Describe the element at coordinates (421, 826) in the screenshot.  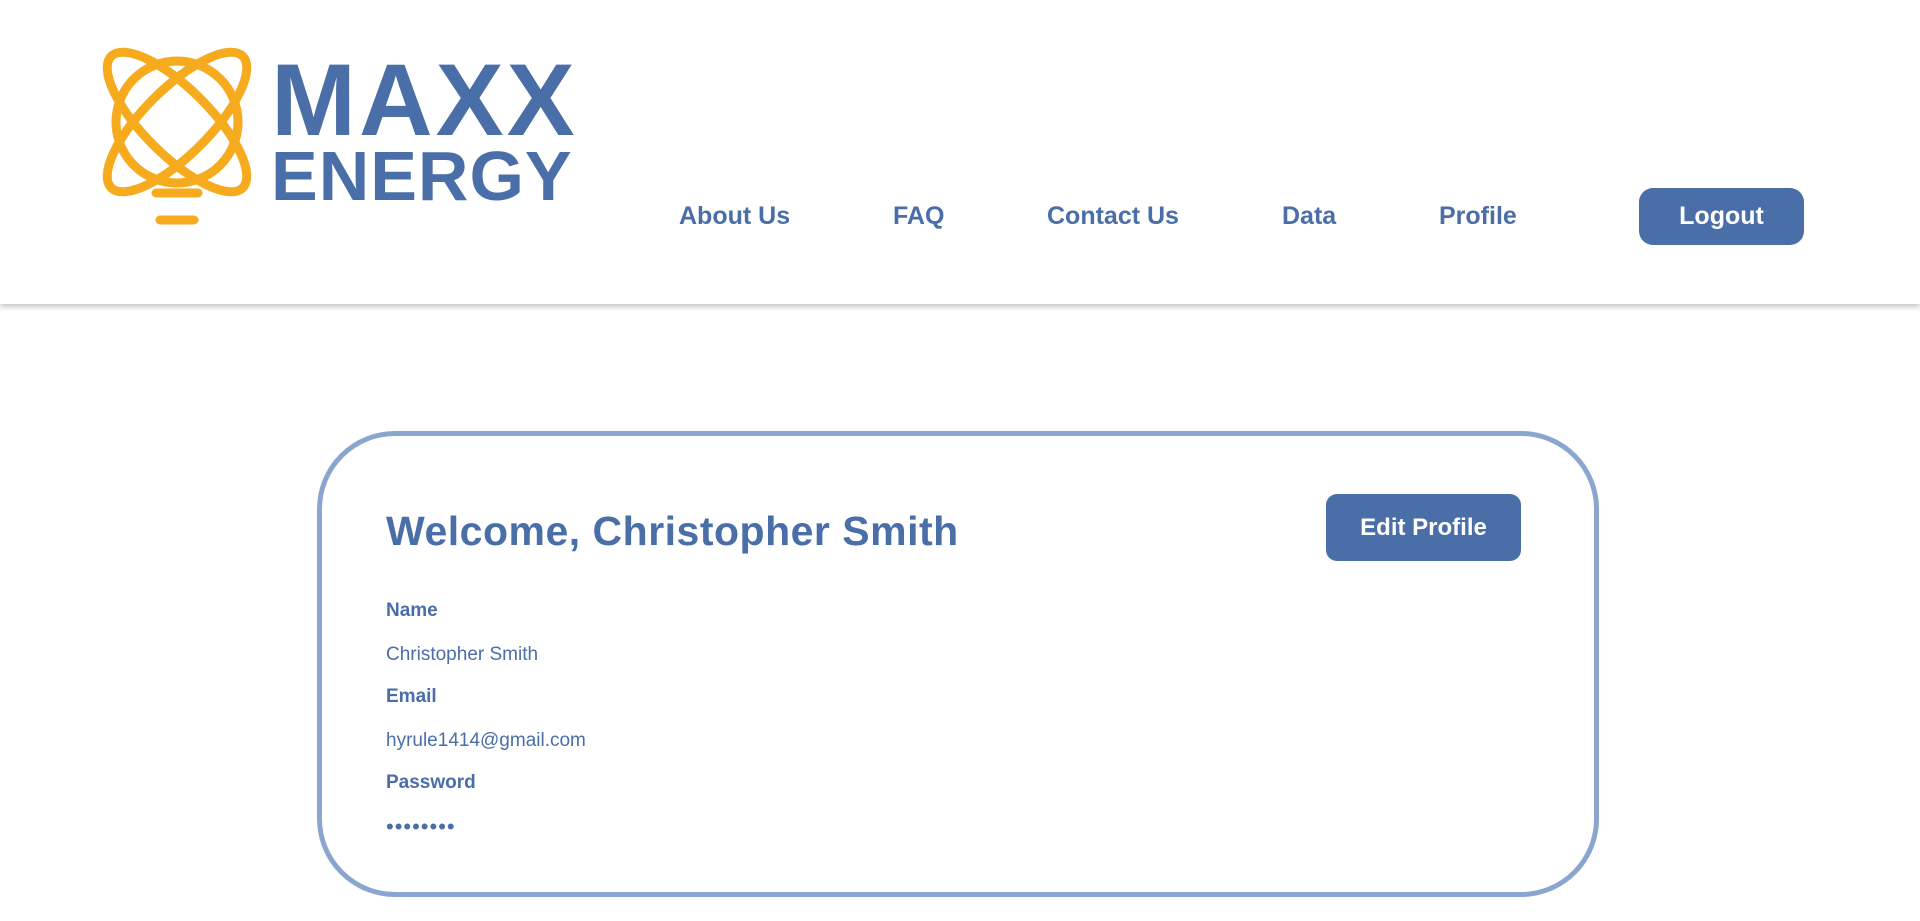
I see `password-value: ••••••••` at that location.